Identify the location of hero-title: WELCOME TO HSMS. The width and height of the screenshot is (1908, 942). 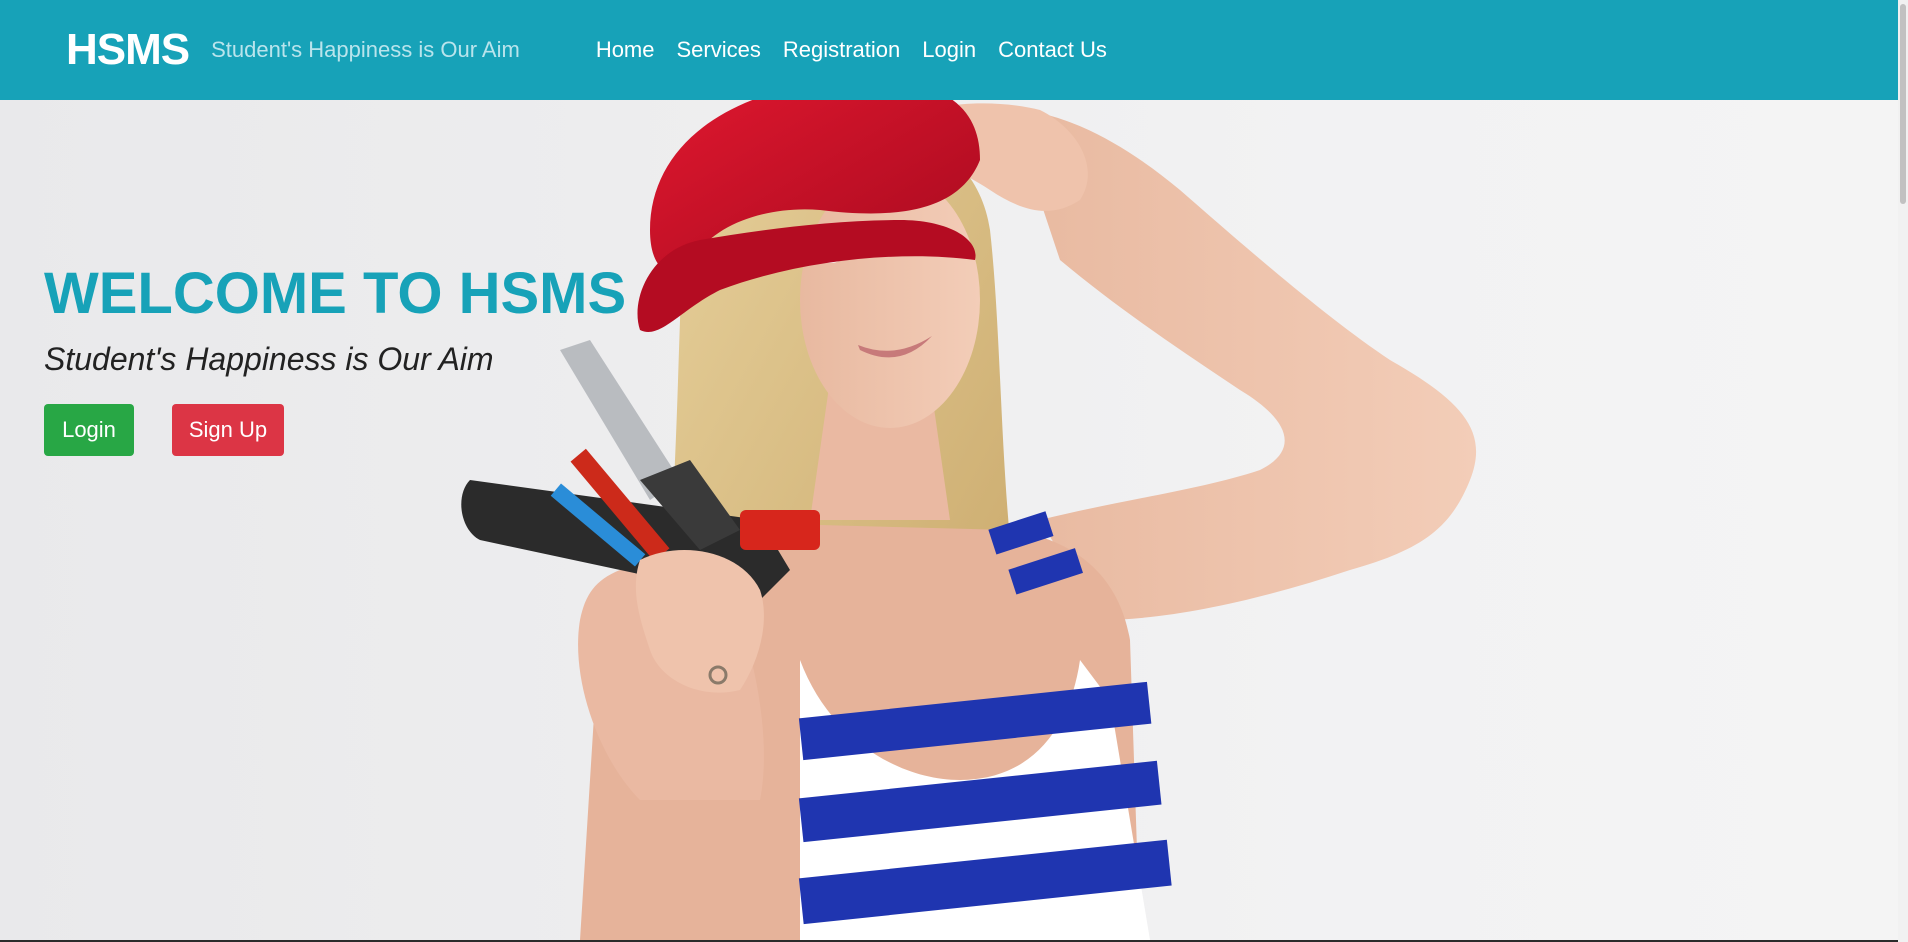
(335, 293).